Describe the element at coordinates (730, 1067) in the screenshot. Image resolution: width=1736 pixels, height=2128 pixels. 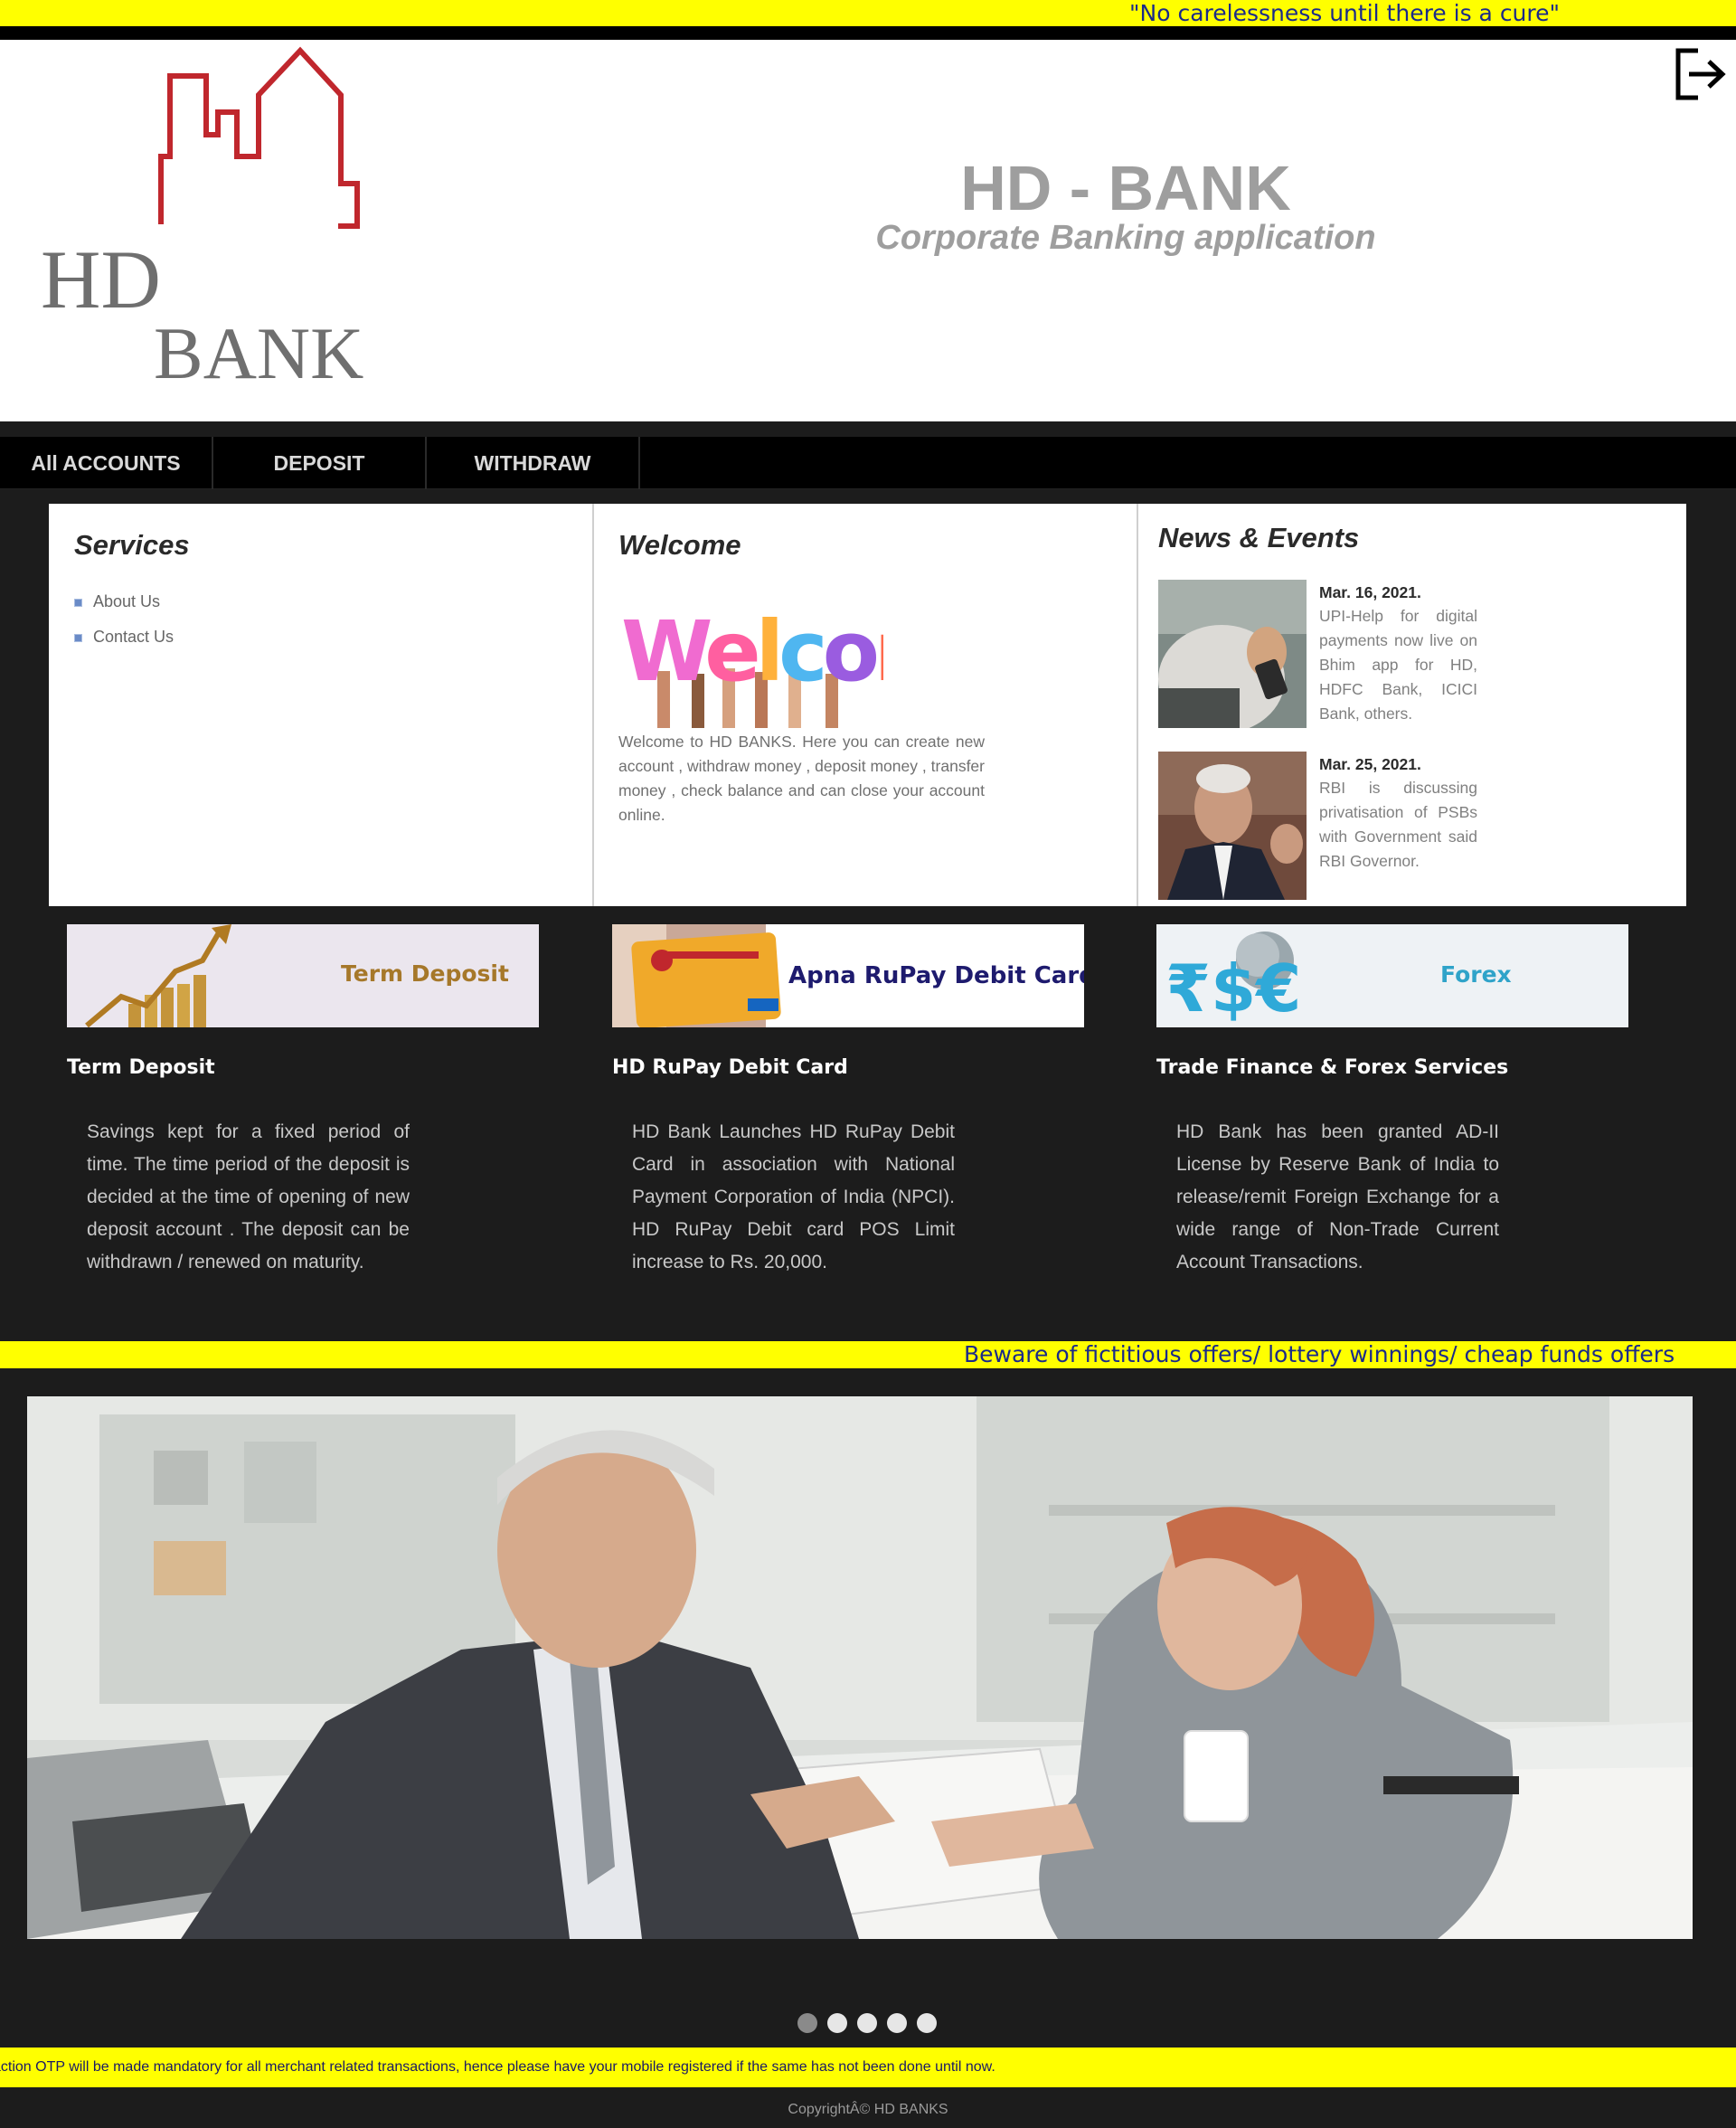
I see `card-title: HD RuPay Debit Card` at that location.